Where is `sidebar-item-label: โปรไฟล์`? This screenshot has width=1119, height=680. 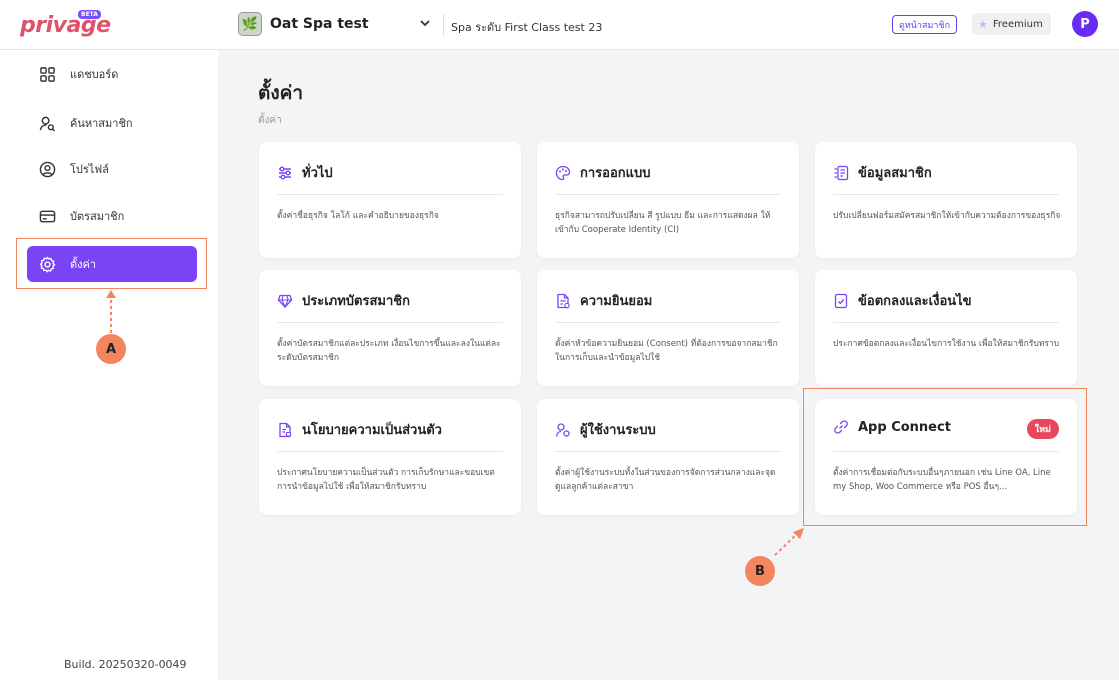 sidebar-item-label: โปรไฟล์ is located at coordinates (89, 169).